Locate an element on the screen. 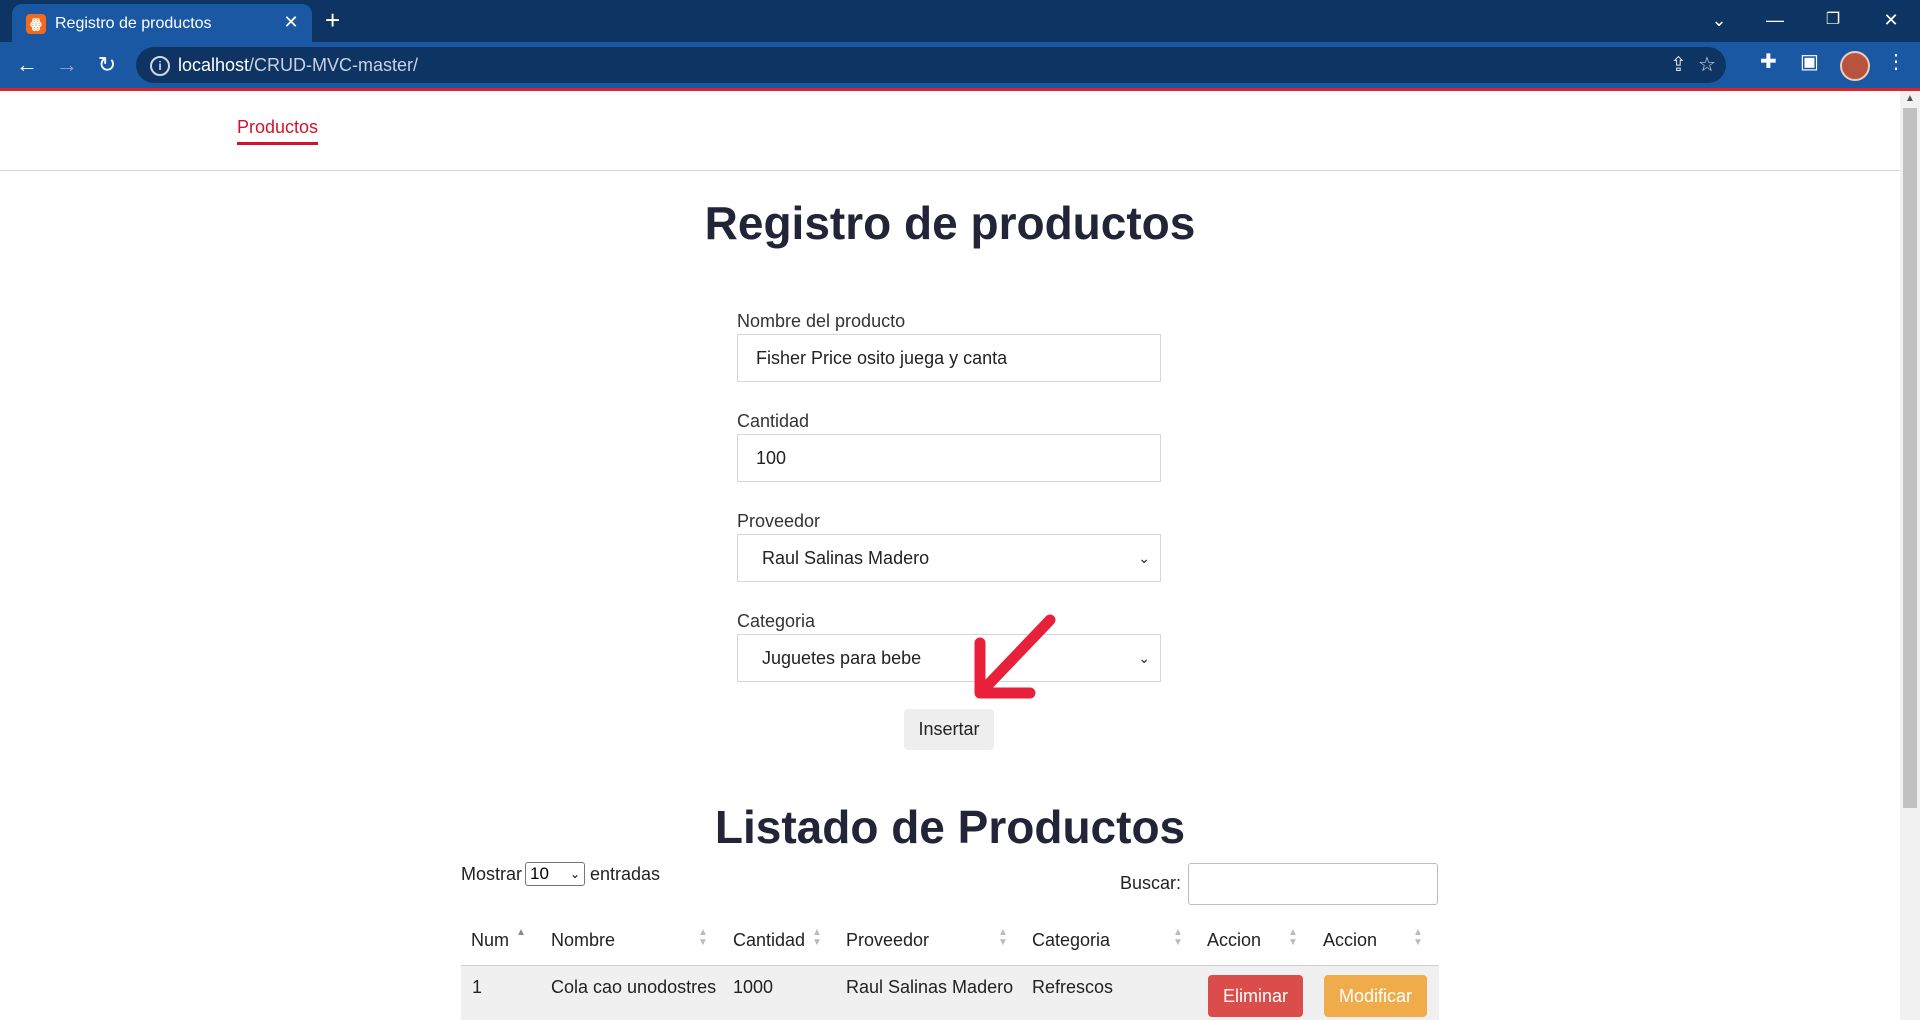 The width and height of the screenshot is (1920, 1020). url-text: localhost/CRUD-MVC-master/ is located at coordinates (298, 65).